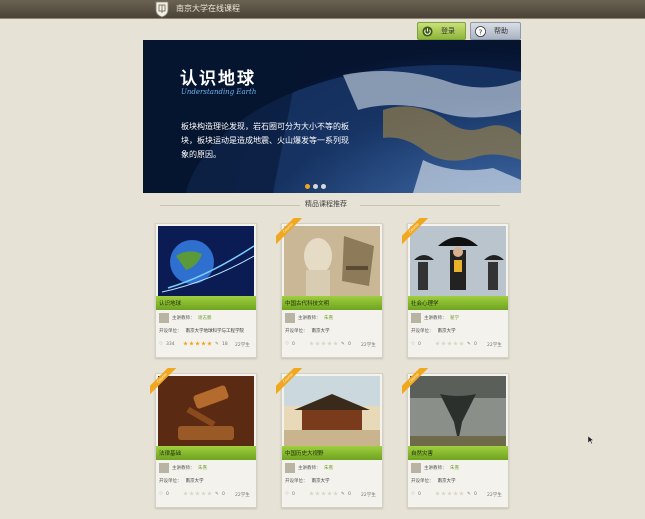 The height and width of the screenshot is (519, 645). I want to click on course-card: Course 自然灾害 主讲教师： 朱熹 开设单位： 南京大学 ♡ 0 ✎ 0 22学生, so click(455, 438).